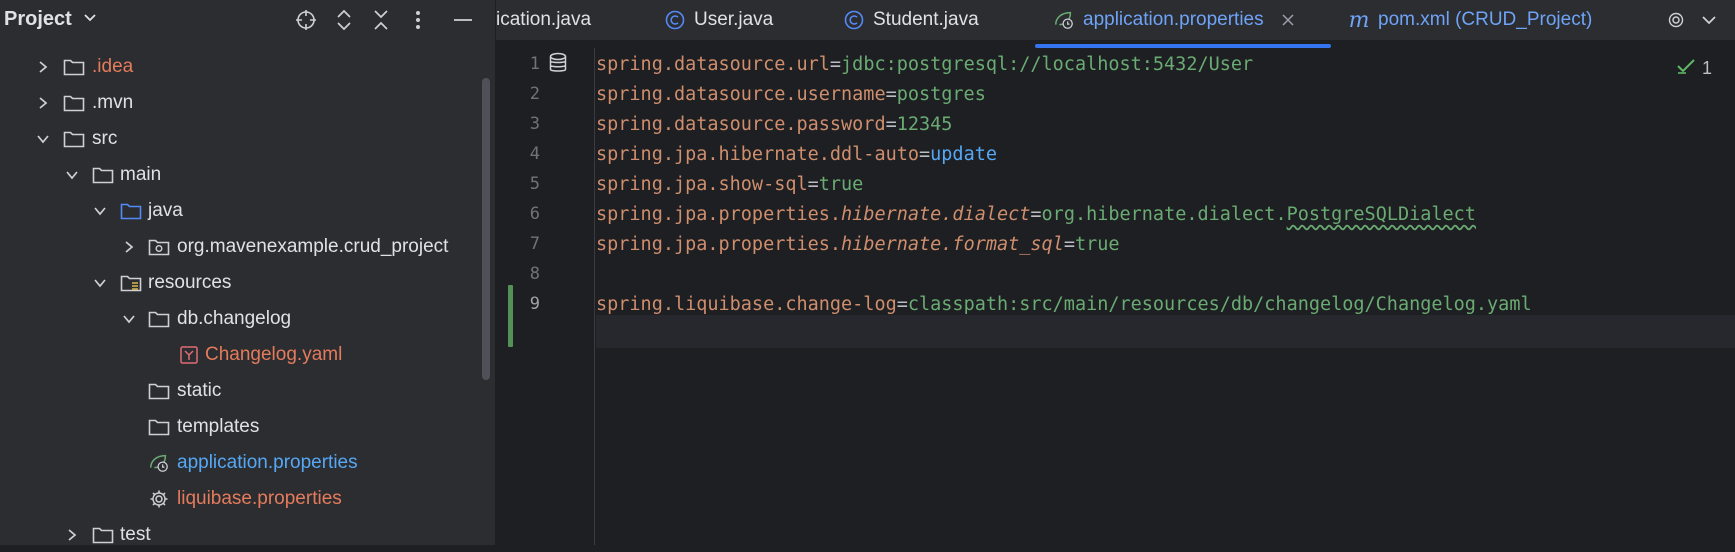  Describe the element at coordinates (240, 211) in the screenshot. I see `tree-item-java: java` at that location.